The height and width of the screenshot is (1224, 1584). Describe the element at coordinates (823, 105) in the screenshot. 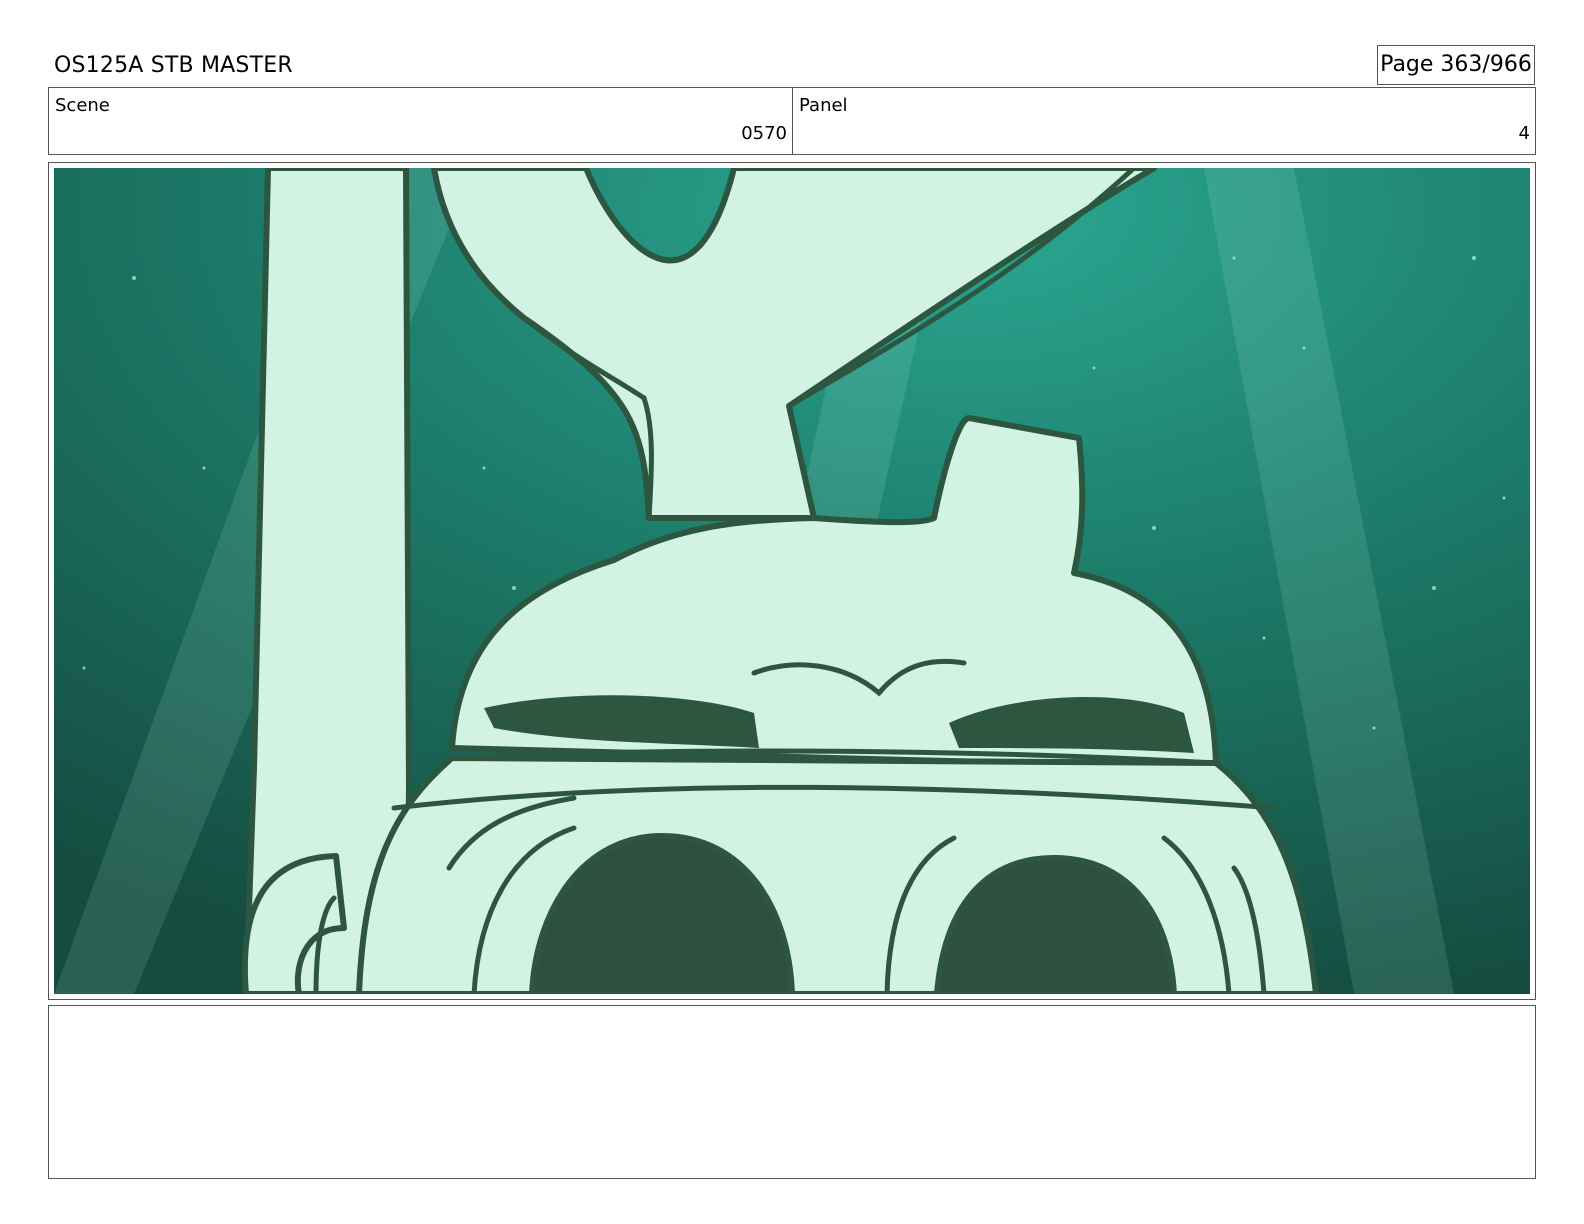

I see `panel-label: Panel` at that location.